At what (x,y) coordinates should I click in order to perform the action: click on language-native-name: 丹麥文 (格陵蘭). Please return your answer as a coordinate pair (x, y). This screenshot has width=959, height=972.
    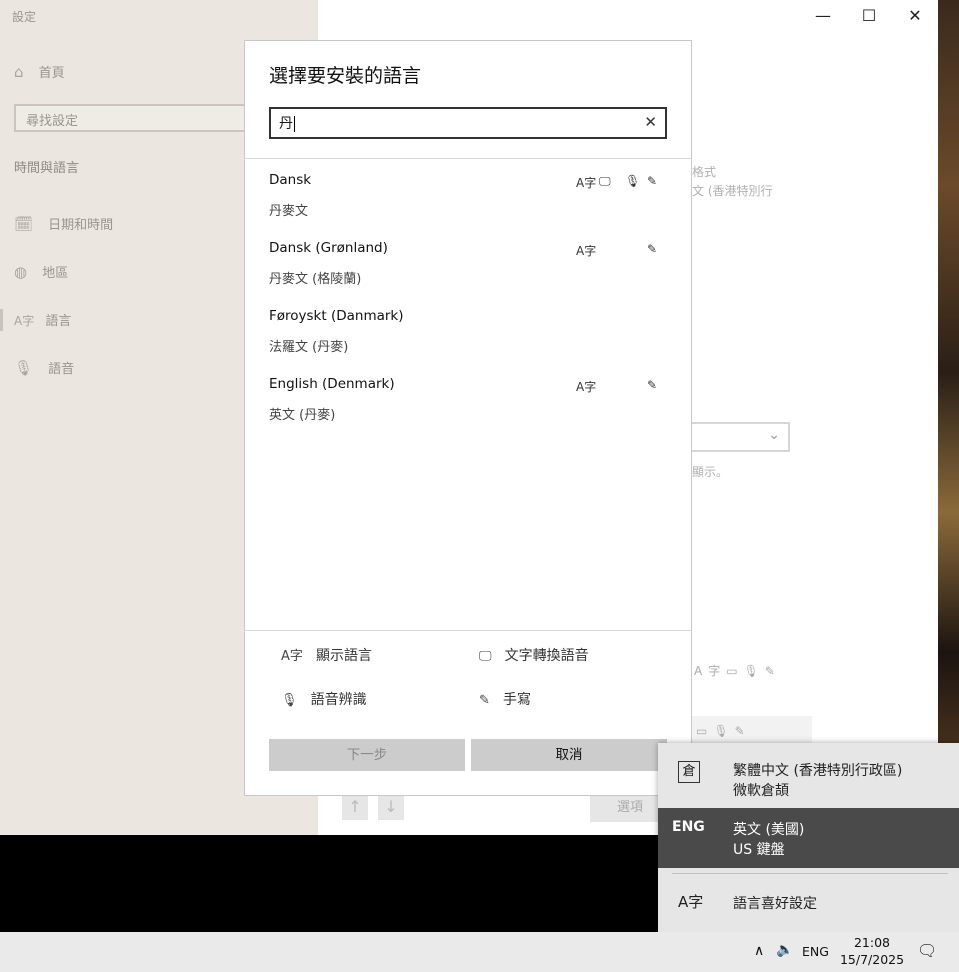
    Looking at the image, I should click on (315, 279).